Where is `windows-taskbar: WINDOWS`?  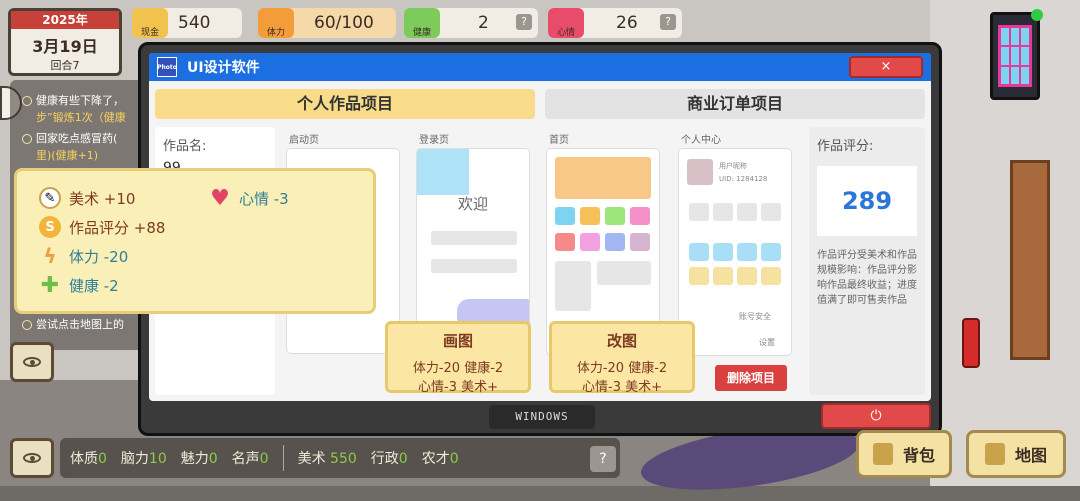 windows-taskbar: WINDOWS is located at coordinates (542, 417).